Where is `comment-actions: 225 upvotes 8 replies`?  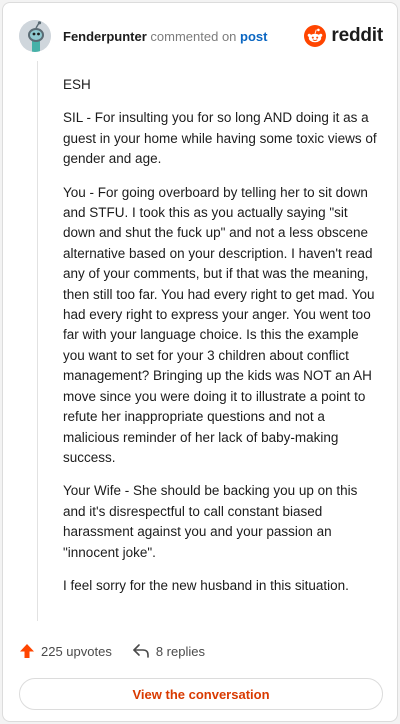 comment-actions: 225 upvotes 8 replies is located at coordinates (112, 651).